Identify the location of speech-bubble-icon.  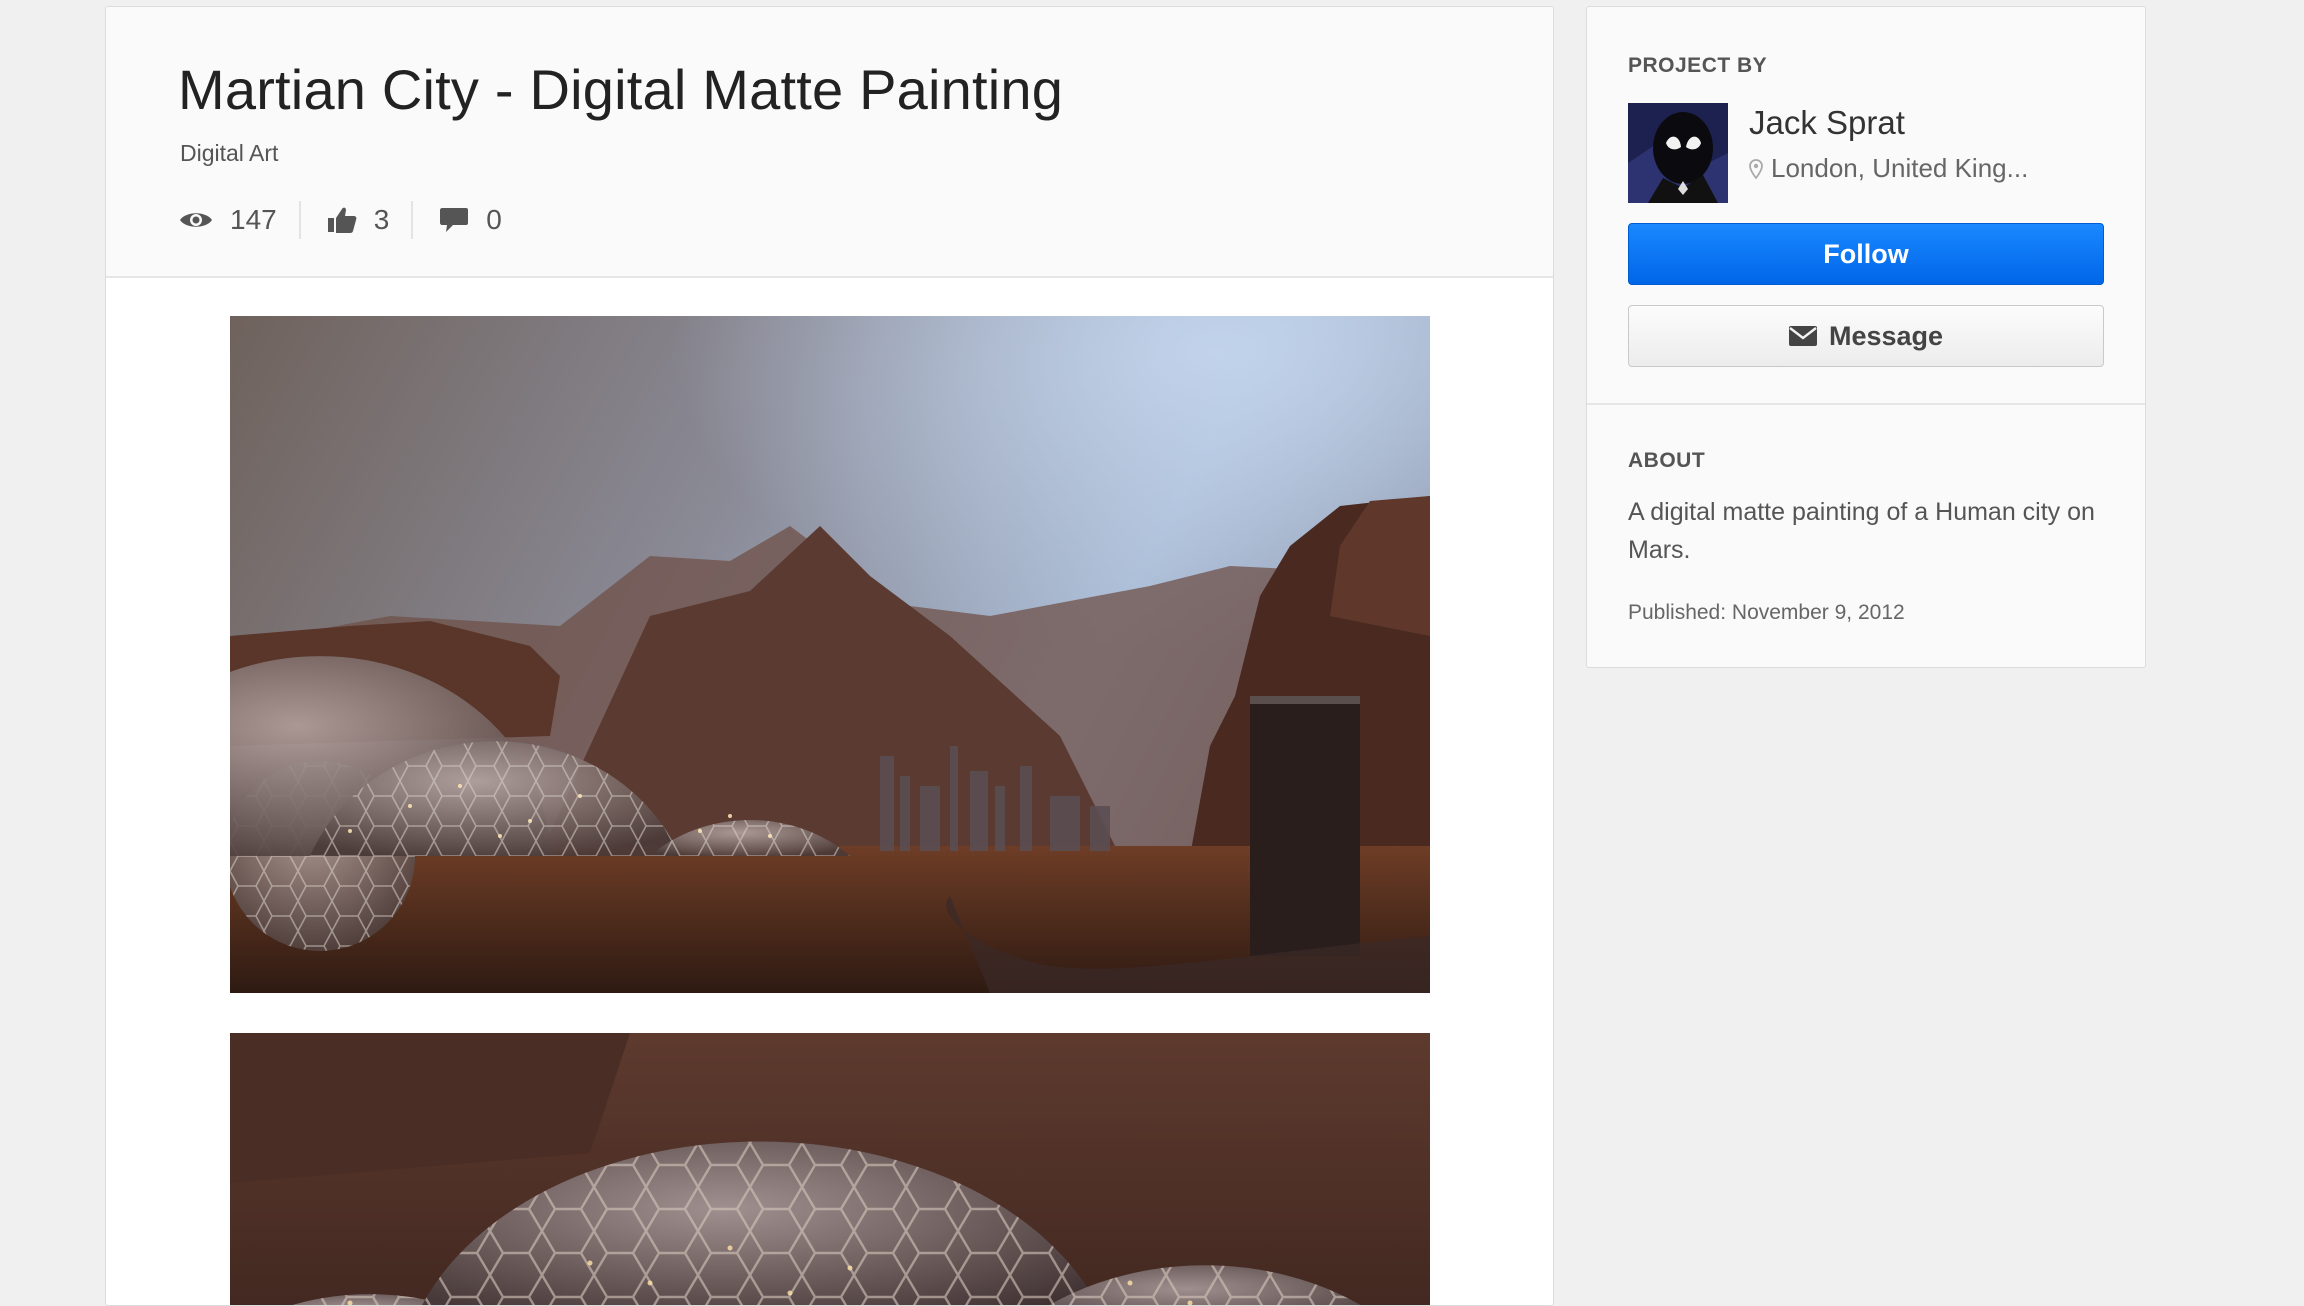
(454, 220).